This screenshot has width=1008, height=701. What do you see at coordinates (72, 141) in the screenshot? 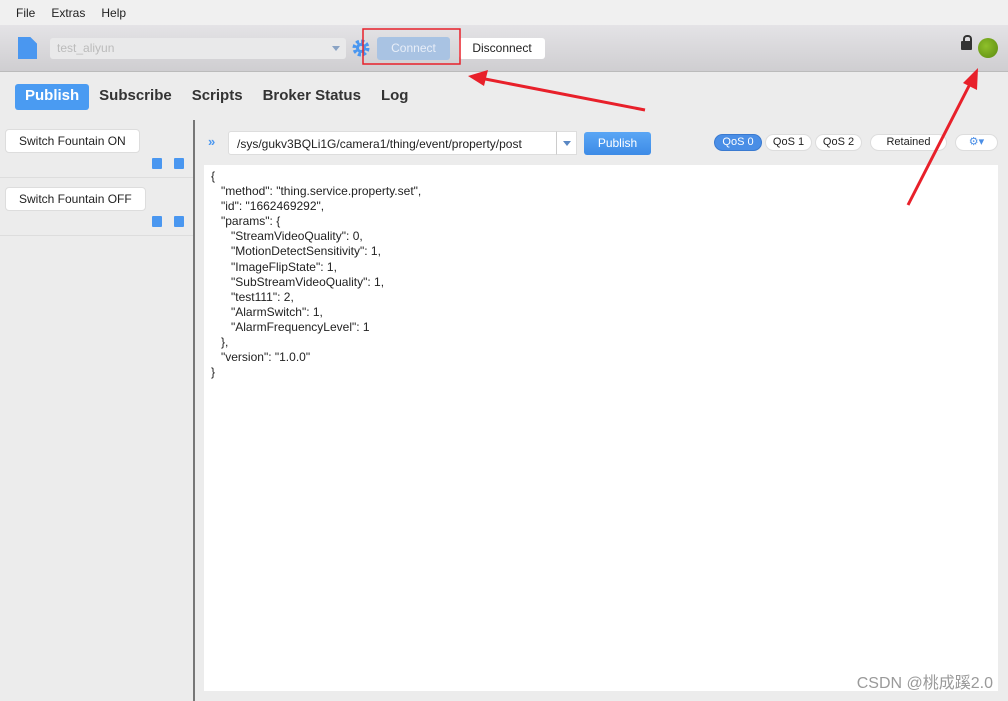
I see `script-button: Switch Fountain ON` at bounding box center [72, 141].